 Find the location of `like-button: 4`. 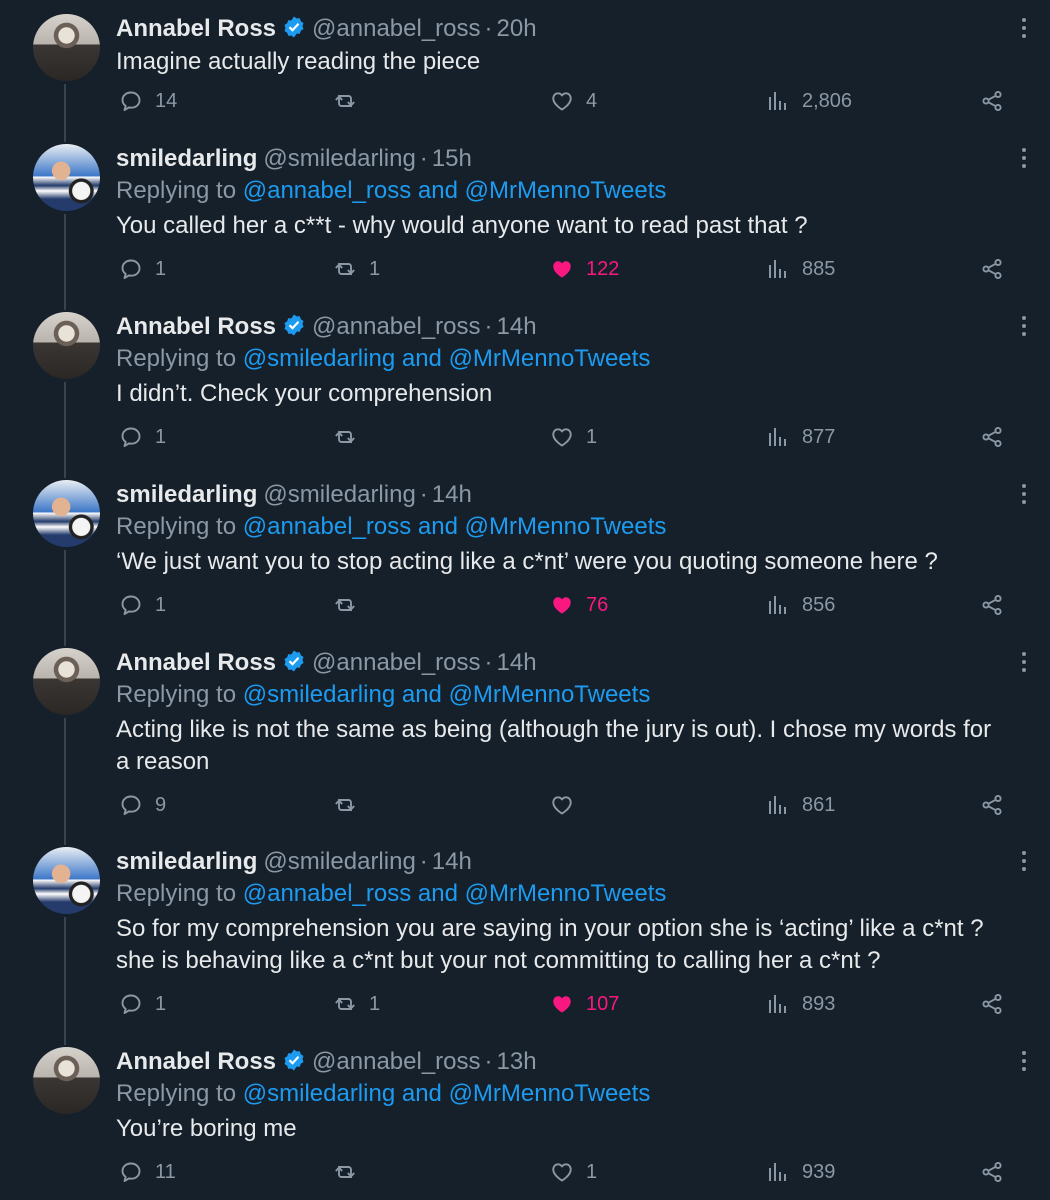

like-button: 4 is located at coordinates (573, 101).